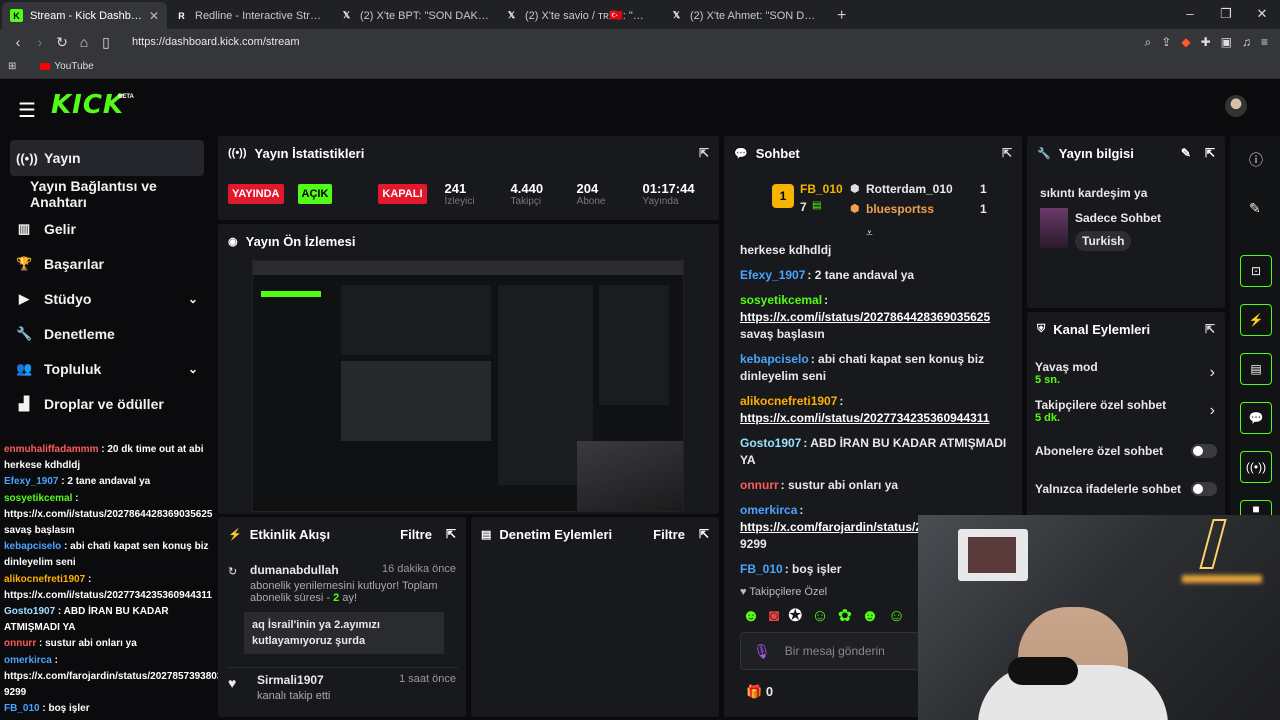 The height and width of the screenshot is (720, 1280). Describe the element at coordinates (1255, 208) in the screenshot. I see `pencil-icon: ✎` at that location.